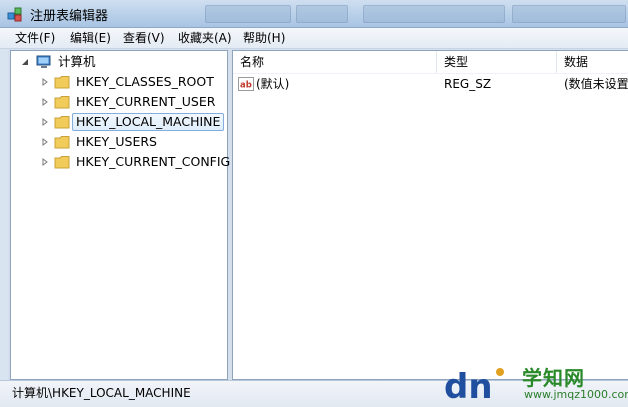  Describe the element at coordinates (145, 81) in the screenshot. I see `tree-item-label: HKEY_CLASSES_ROOT` at that location.